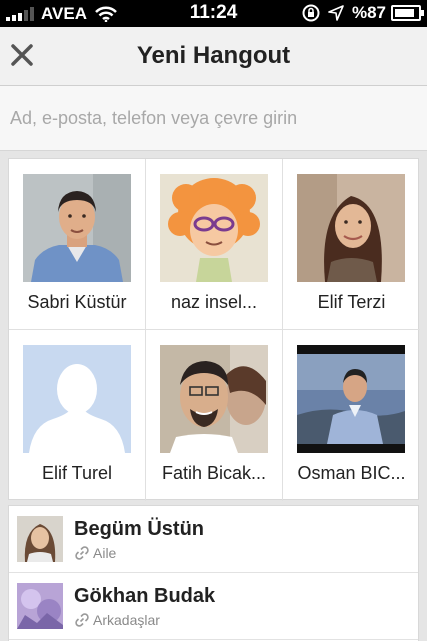 Image resolution: width=427 pixels, height=641 pixels. What do you see at coordinates (404, 13) in the screenshot?
I see `battery-fill` at bounding box center [404, 13].